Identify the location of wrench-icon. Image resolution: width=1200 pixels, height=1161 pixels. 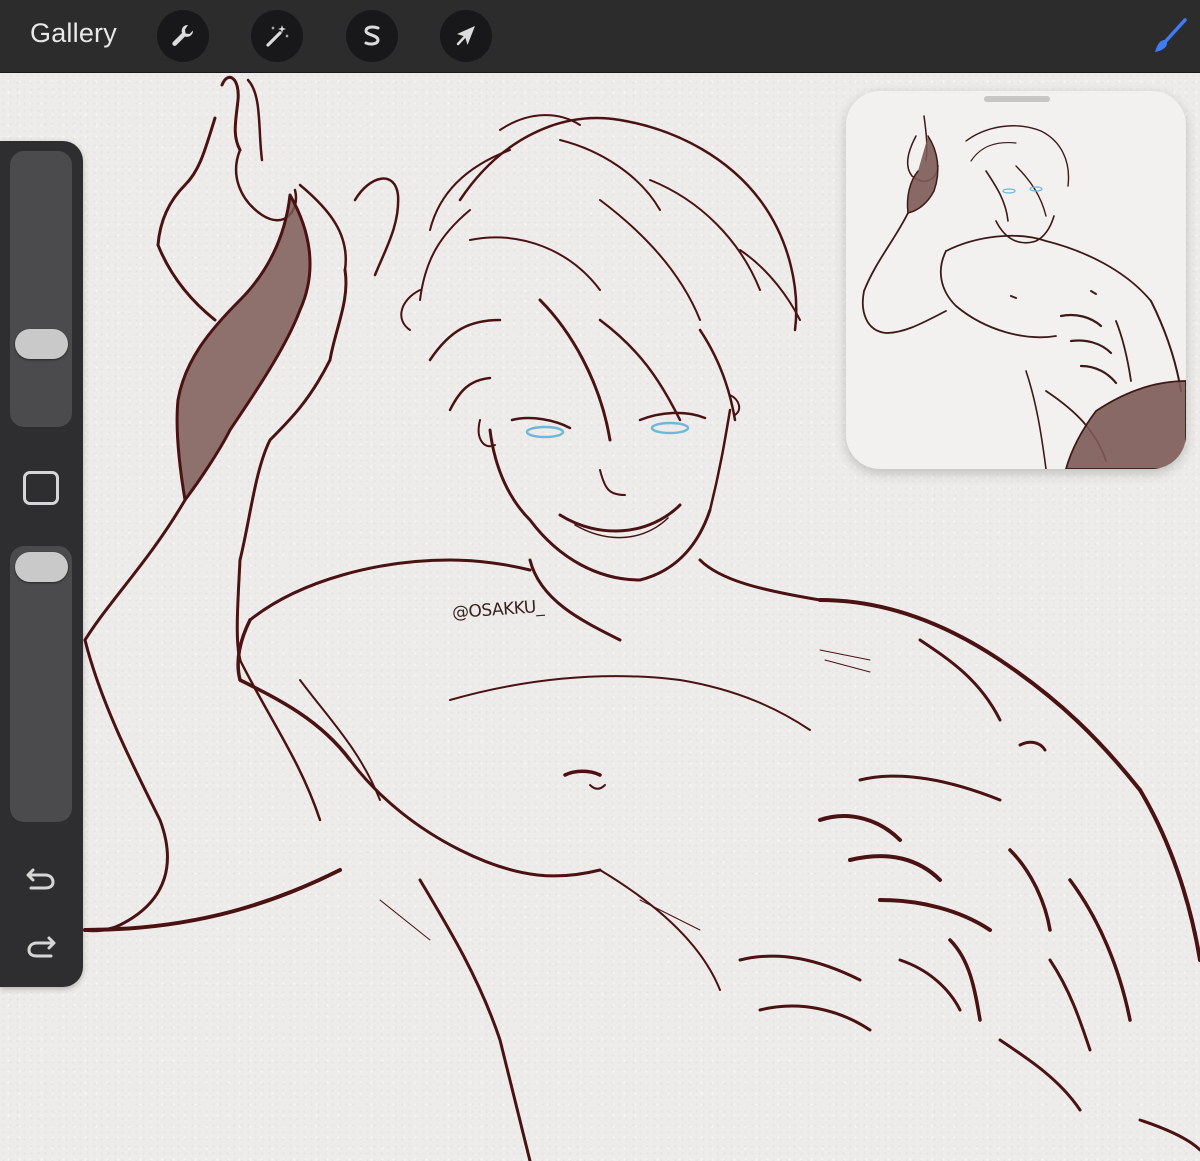
(183, 35).